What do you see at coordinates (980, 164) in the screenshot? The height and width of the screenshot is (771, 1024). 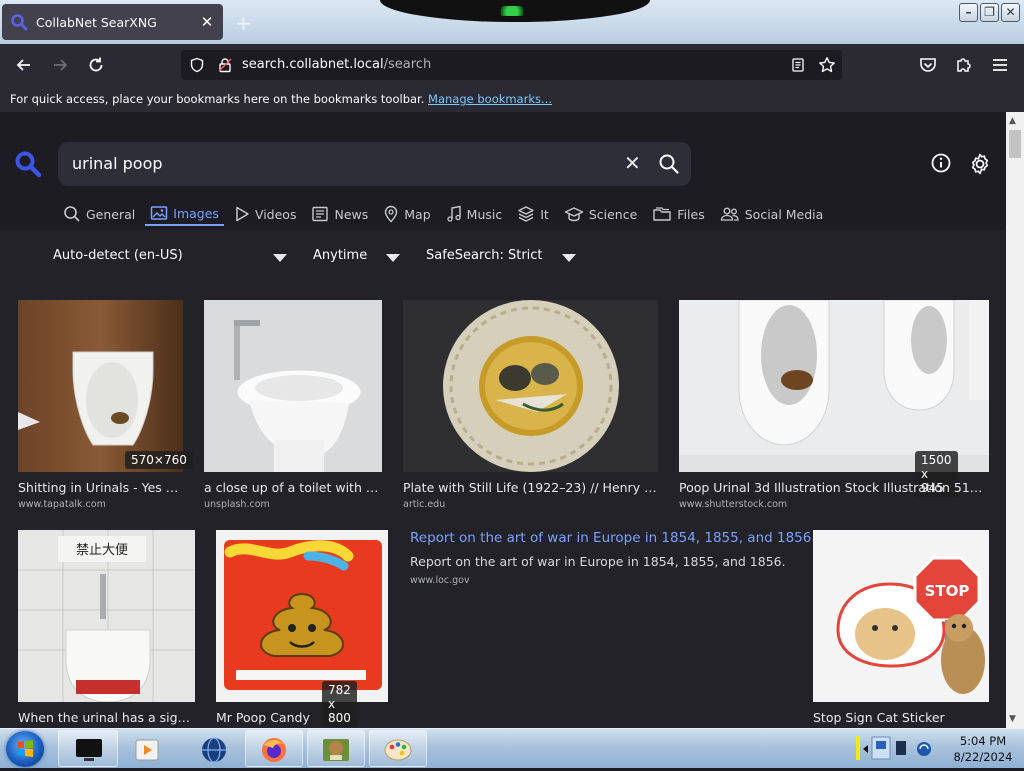 I see `gear-icon` at bounding box center [980, 164].